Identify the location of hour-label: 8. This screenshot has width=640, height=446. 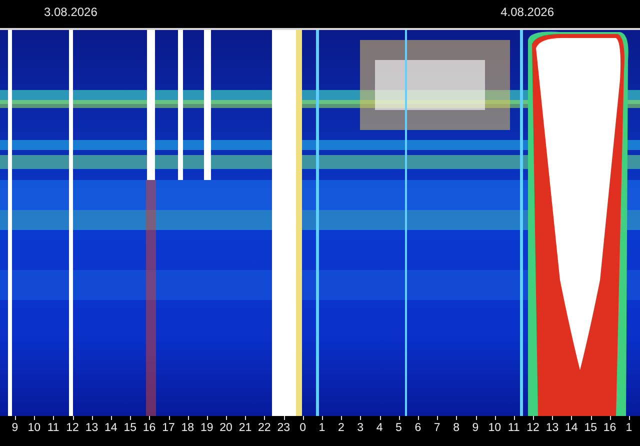
(456, 428).